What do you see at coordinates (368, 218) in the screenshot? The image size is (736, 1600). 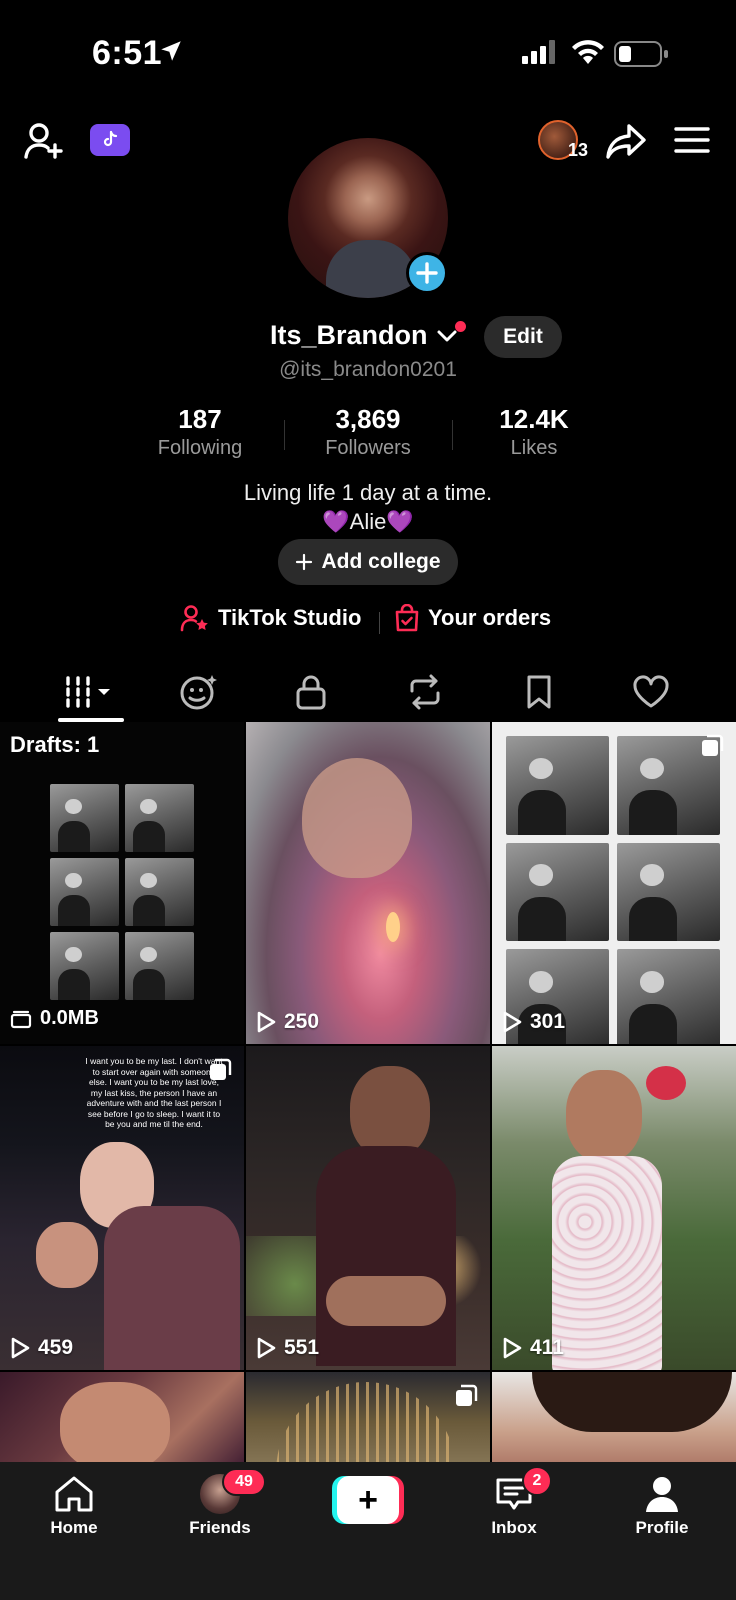 I see `profile-avatar` at bounding box center [368, 218].